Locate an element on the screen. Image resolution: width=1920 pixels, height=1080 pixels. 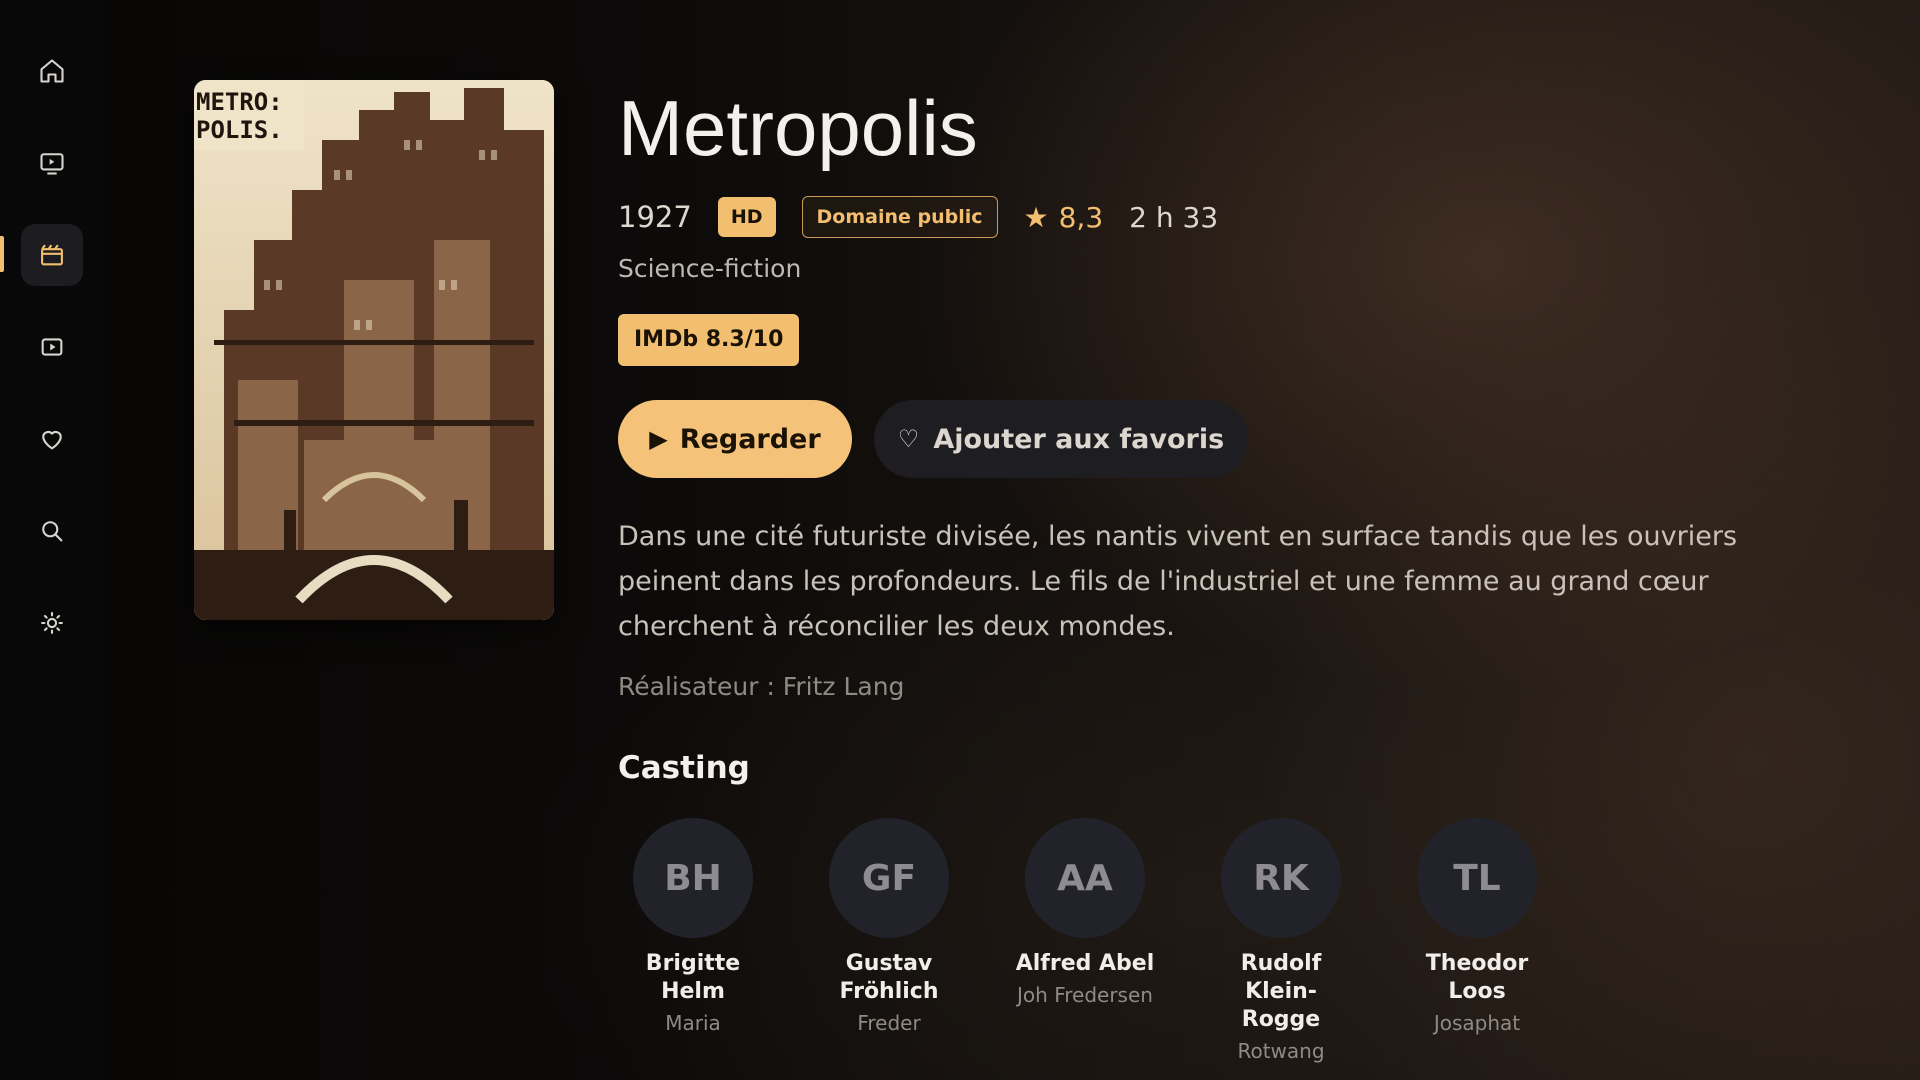
sidebar is located at coordinates (52, 540).